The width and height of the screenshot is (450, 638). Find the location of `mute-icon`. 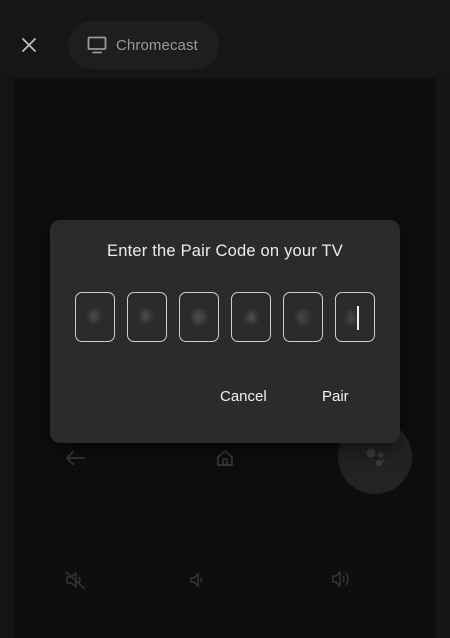

mute-icon is located at coordinates (75, 580).